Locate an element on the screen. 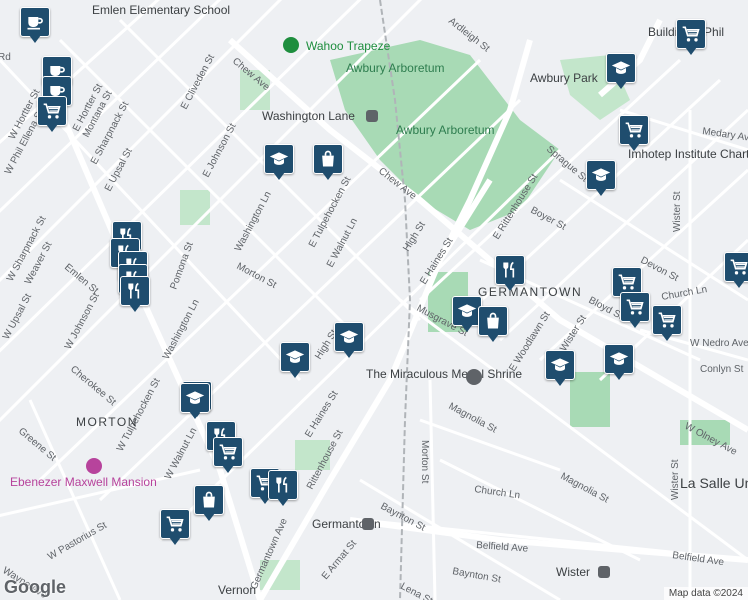  awbury-arboretum-top-label: Awbury Arboretum is located at coordinates (395, 68).